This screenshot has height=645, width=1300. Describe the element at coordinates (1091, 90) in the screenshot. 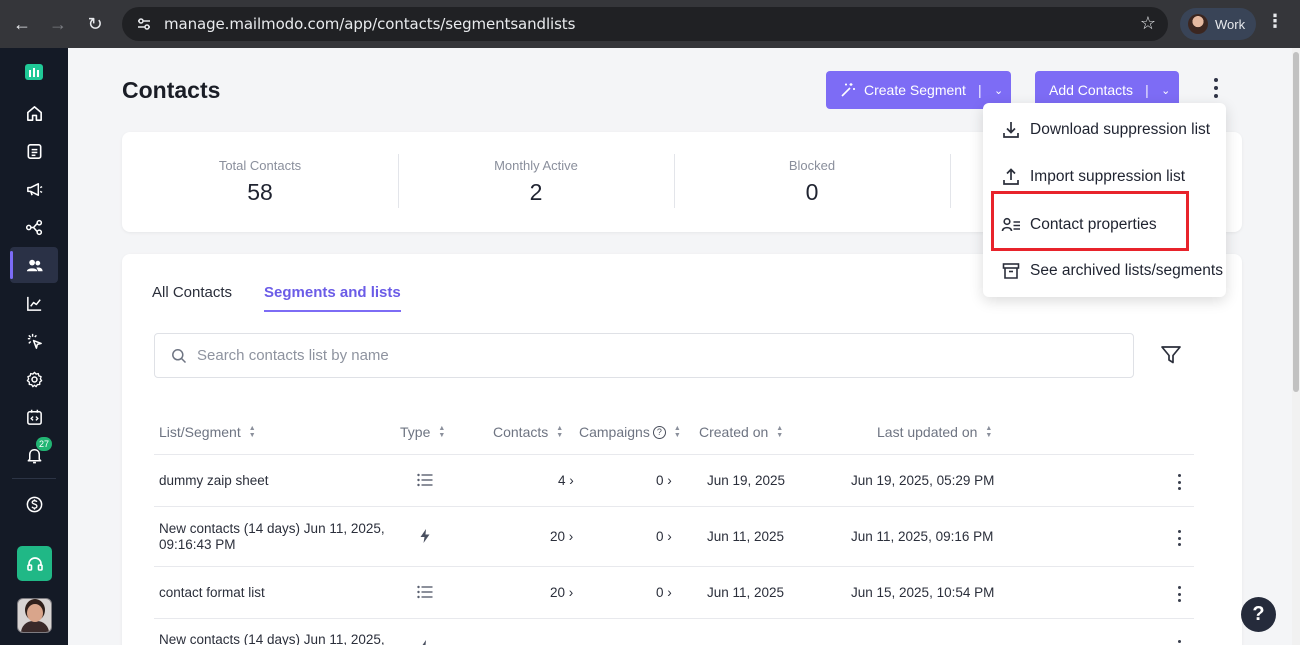

I see `add-contacts-label: Add Contacts` at that location.